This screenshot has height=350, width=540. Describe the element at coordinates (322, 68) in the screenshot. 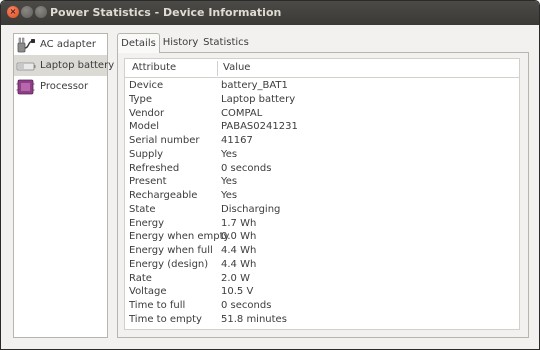

I see `table-header: Attribute Value` at that location.